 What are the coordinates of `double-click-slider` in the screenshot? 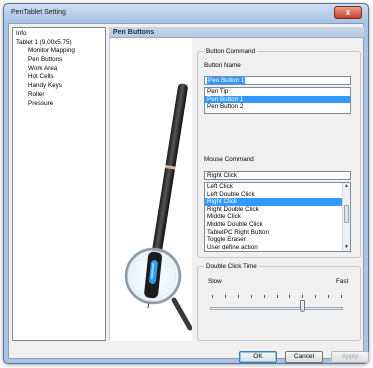 It's located at (276, 308).